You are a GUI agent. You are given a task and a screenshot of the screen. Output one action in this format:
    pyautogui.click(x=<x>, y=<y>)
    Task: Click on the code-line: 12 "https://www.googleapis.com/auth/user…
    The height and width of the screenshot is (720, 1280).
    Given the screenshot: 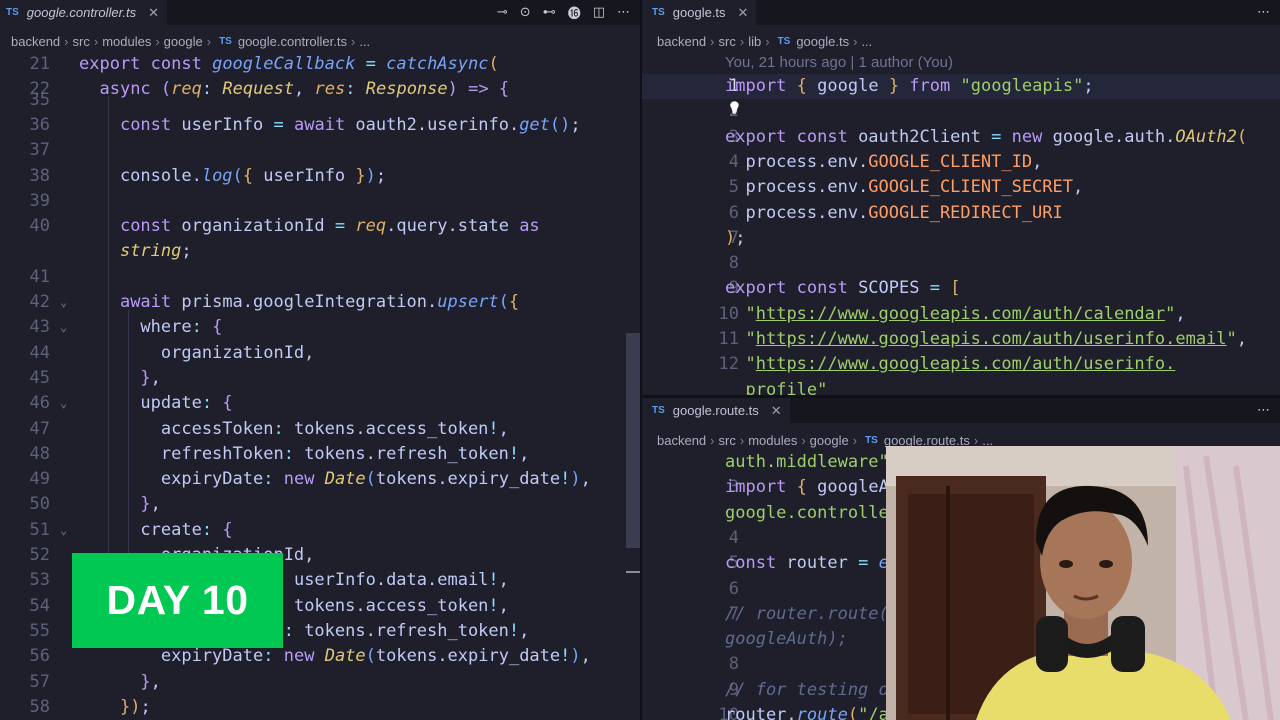 What is the action you would take?
    pyautogui.click(x=961, y=364)
    